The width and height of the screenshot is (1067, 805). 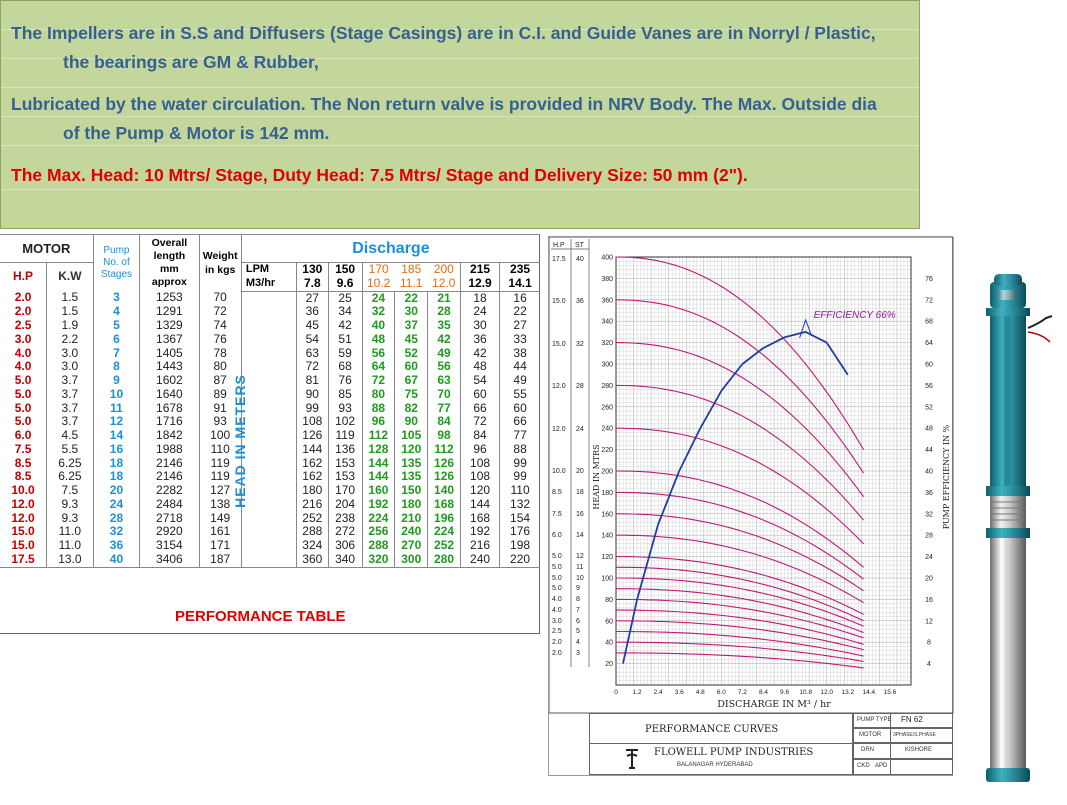 I want to click on header-text: Pump, so click(x=116, y=250).